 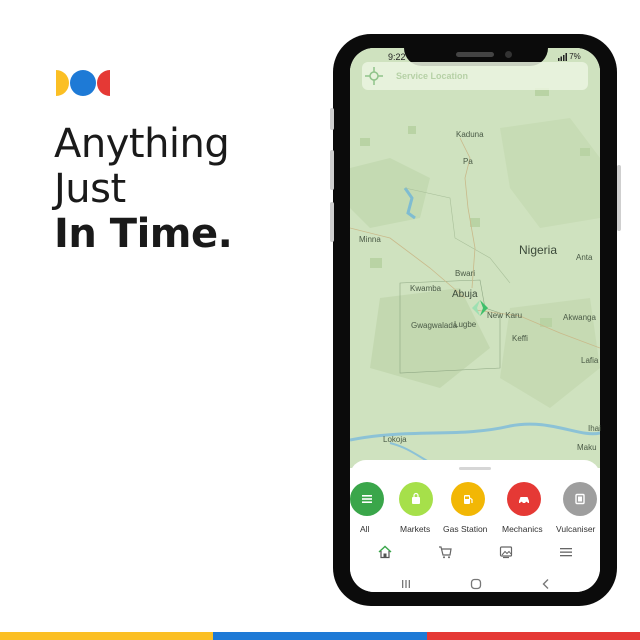 I want to click on headline-line-2: Just, so click(x=90, y=189).